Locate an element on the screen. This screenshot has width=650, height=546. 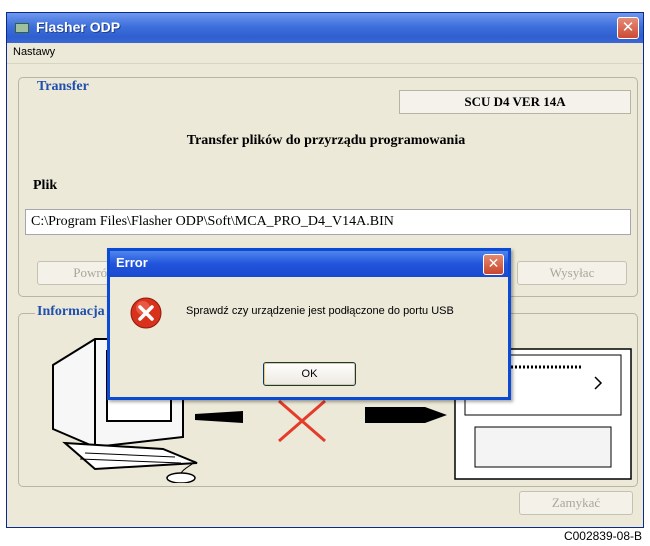
dialog-close-button: ✕ is located at coordinates (493, 264).